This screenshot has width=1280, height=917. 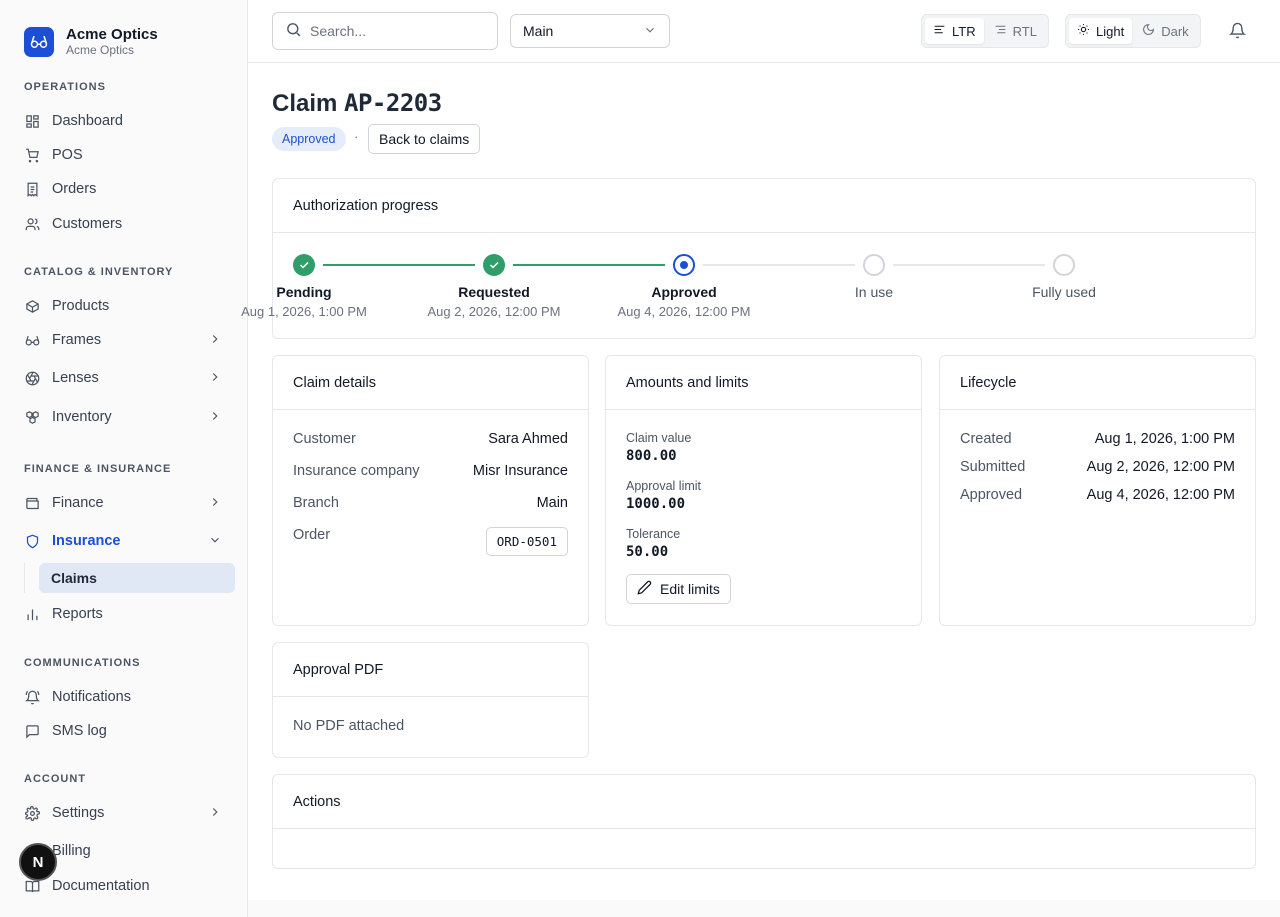 What do you see at coordinates (1160, 467) in the screenshot?
I see `lifecycle-value: Aug 2, 2026, 12:00 PM` at bounding box center [1160, 467].